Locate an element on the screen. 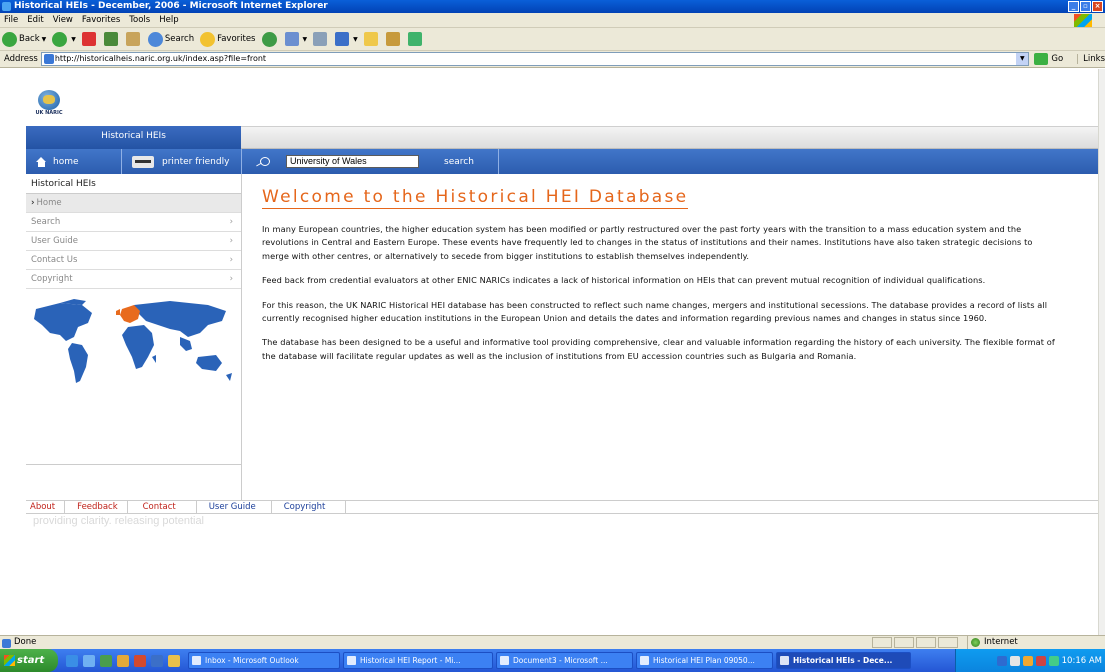  home-button is located at coordinates (133, 39).